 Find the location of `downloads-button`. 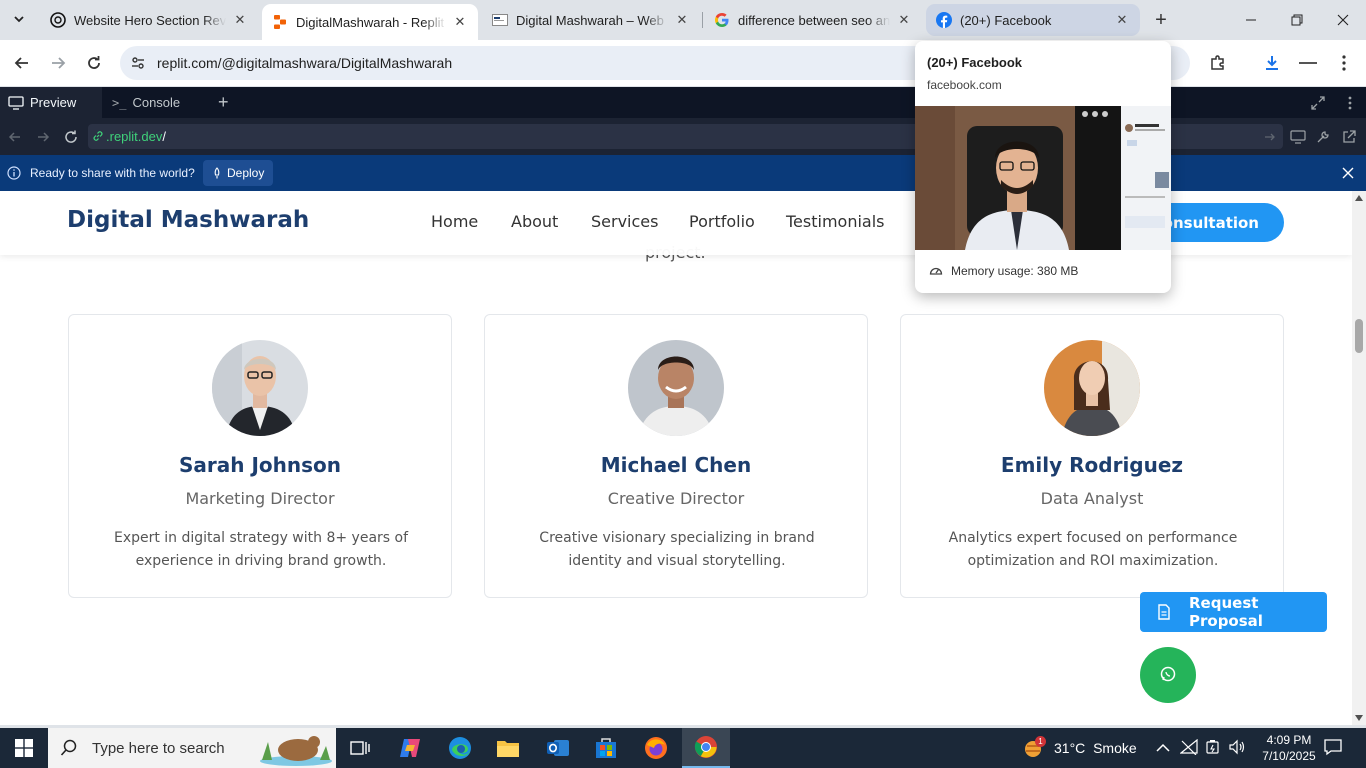

downloads-button is located at coordinates (1272, 63).